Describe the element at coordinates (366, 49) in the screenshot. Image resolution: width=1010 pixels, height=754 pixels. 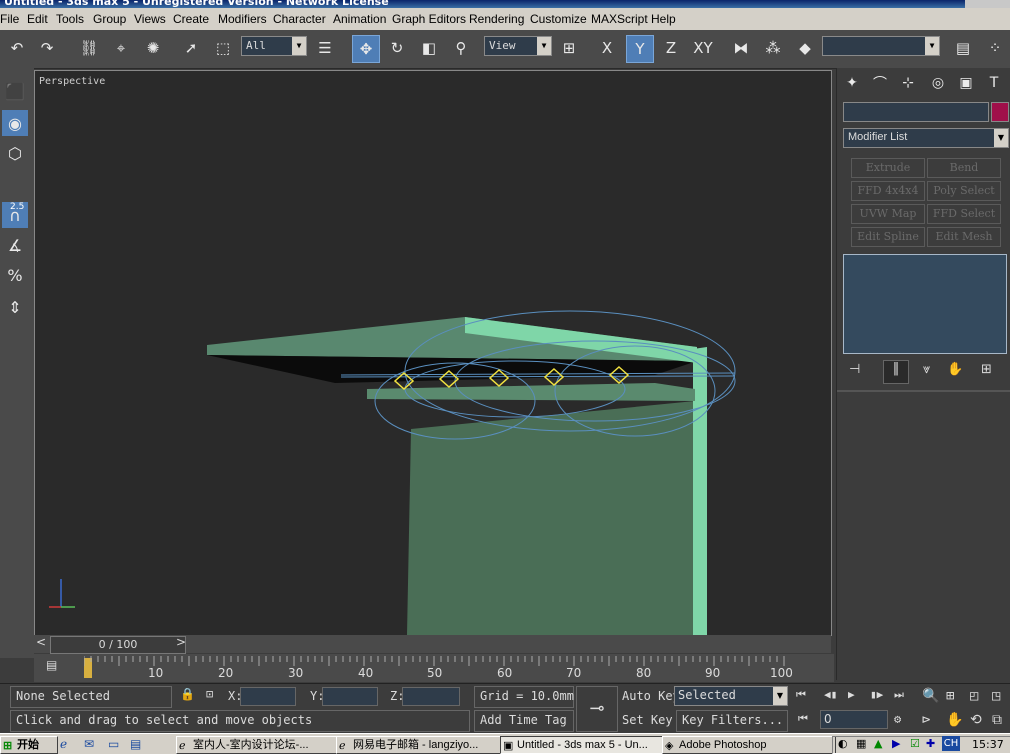
I see `select-and-move-icon: ✥` at that location.